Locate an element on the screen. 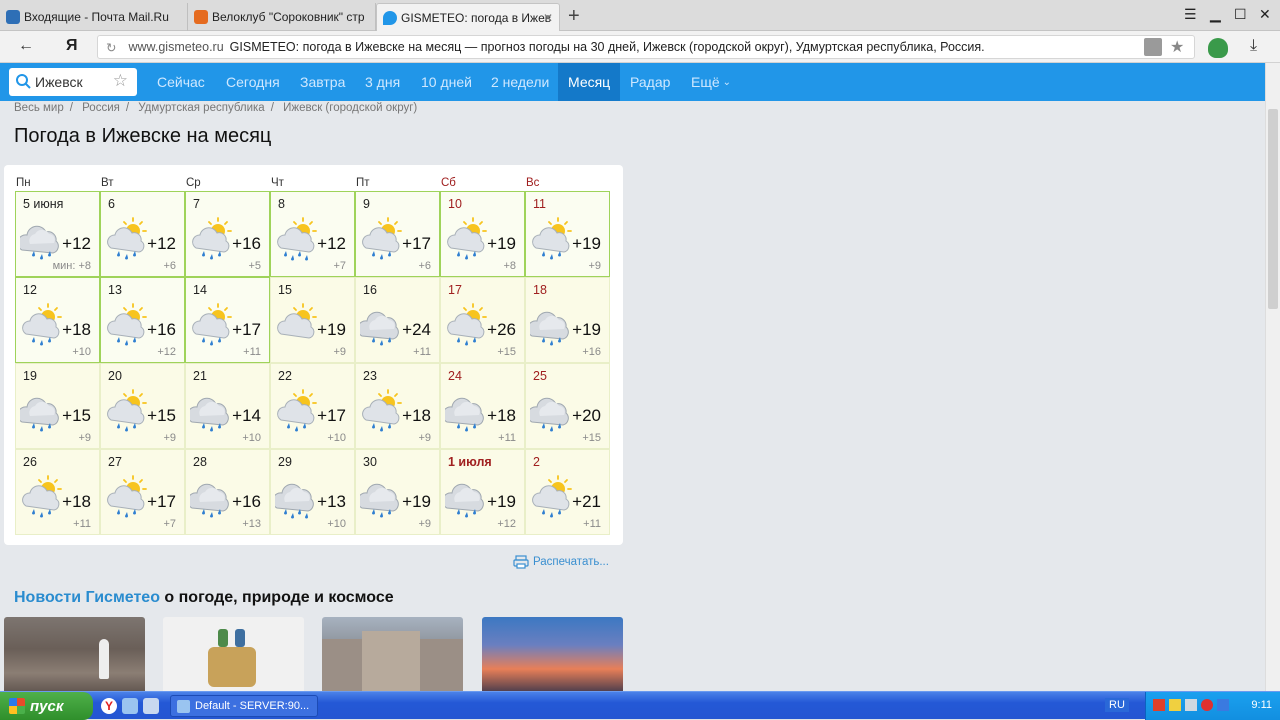  page-scrollbar is located at coordinates (1272, 377).